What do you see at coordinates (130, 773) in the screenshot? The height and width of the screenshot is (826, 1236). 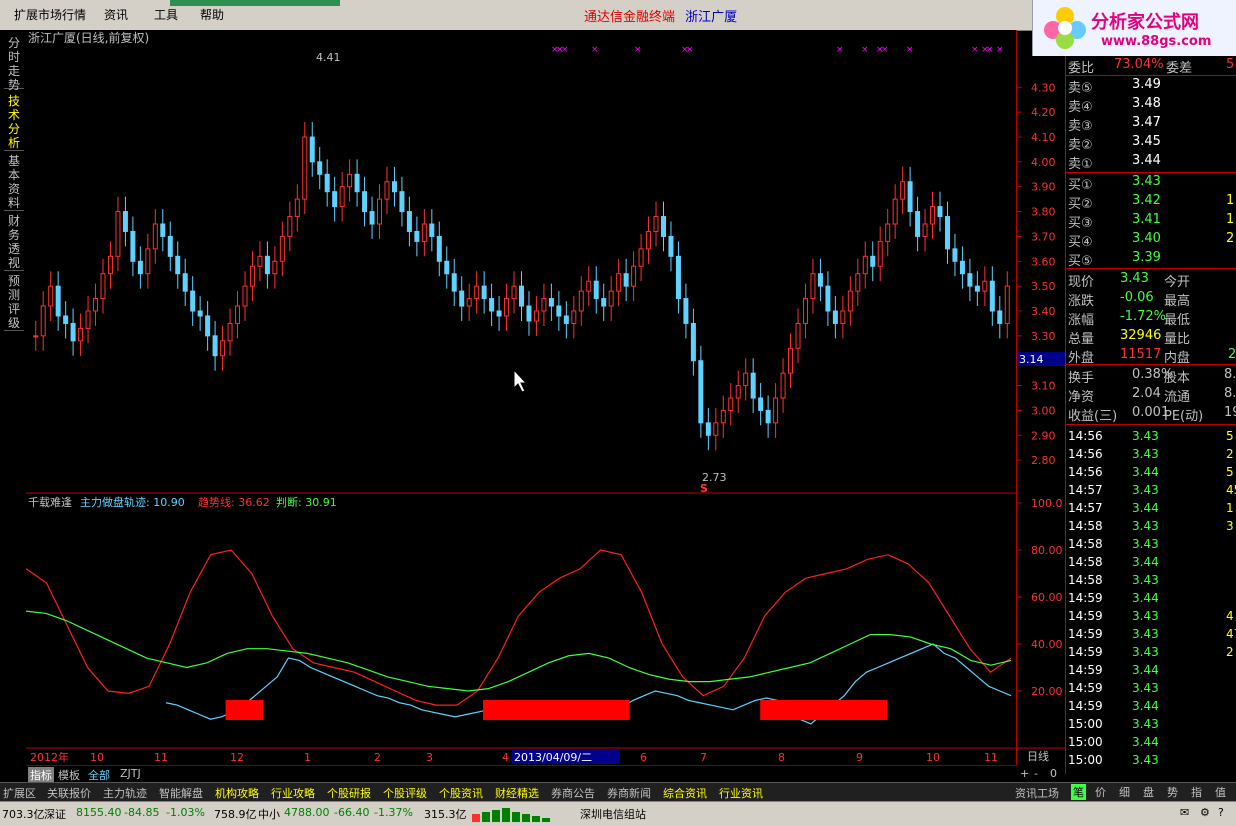 I see `tab-zjtj: ZJTJ` at bounding box center [130, 773].